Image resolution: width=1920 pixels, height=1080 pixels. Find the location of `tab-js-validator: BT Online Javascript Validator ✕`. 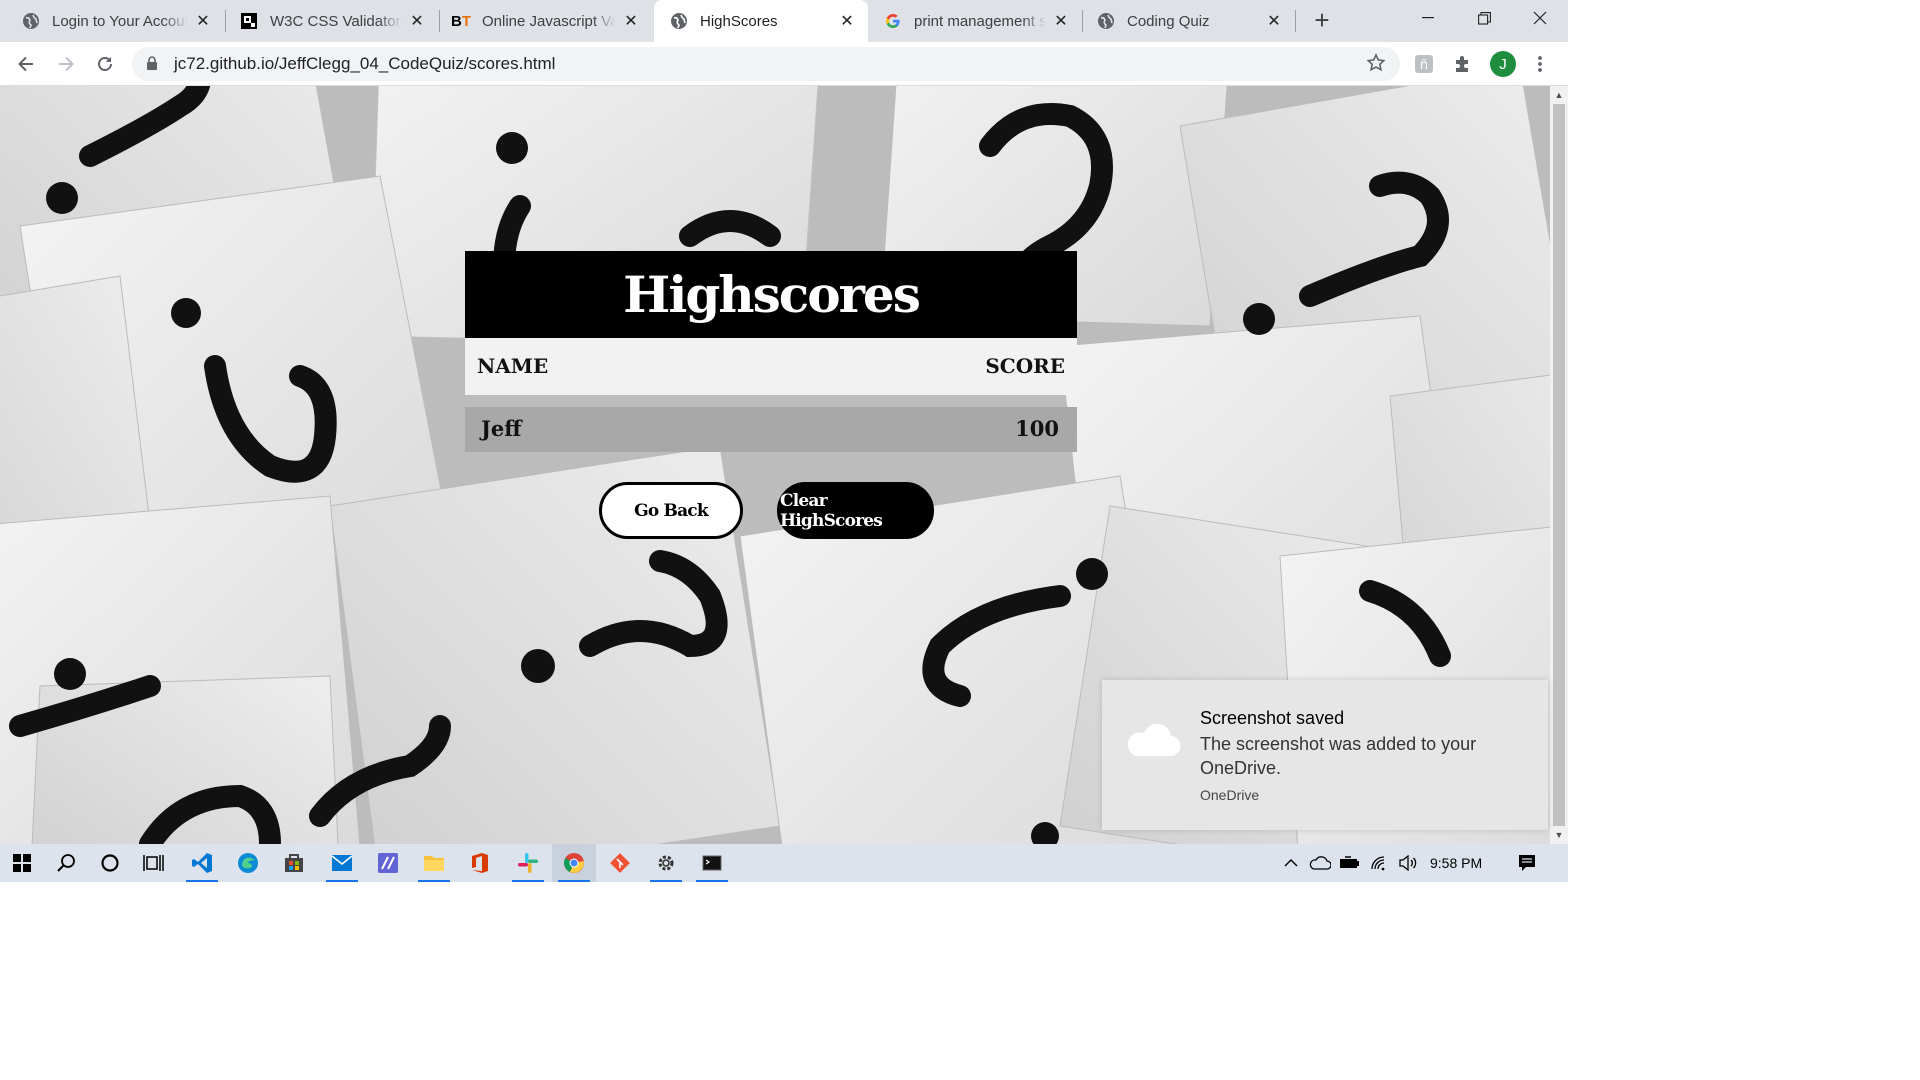

tab-js-validator: BT Online Javascript Validator ✕ is located at coordinates (546, 21).